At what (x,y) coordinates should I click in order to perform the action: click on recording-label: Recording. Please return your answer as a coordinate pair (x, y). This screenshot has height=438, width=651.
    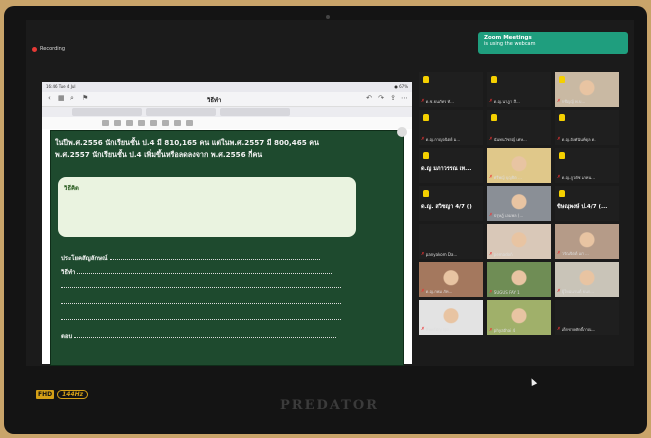
    Looking at the image, I should click on (53, 49).